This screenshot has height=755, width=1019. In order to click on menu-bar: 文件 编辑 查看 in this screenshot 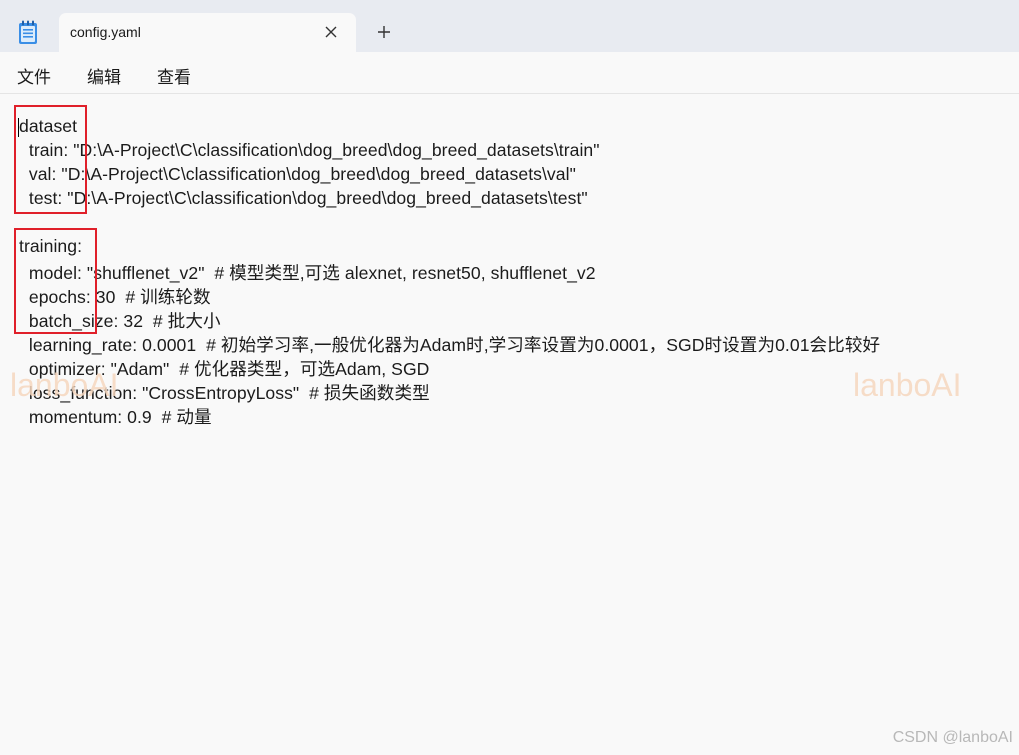, I will do `click(509, 73)`.